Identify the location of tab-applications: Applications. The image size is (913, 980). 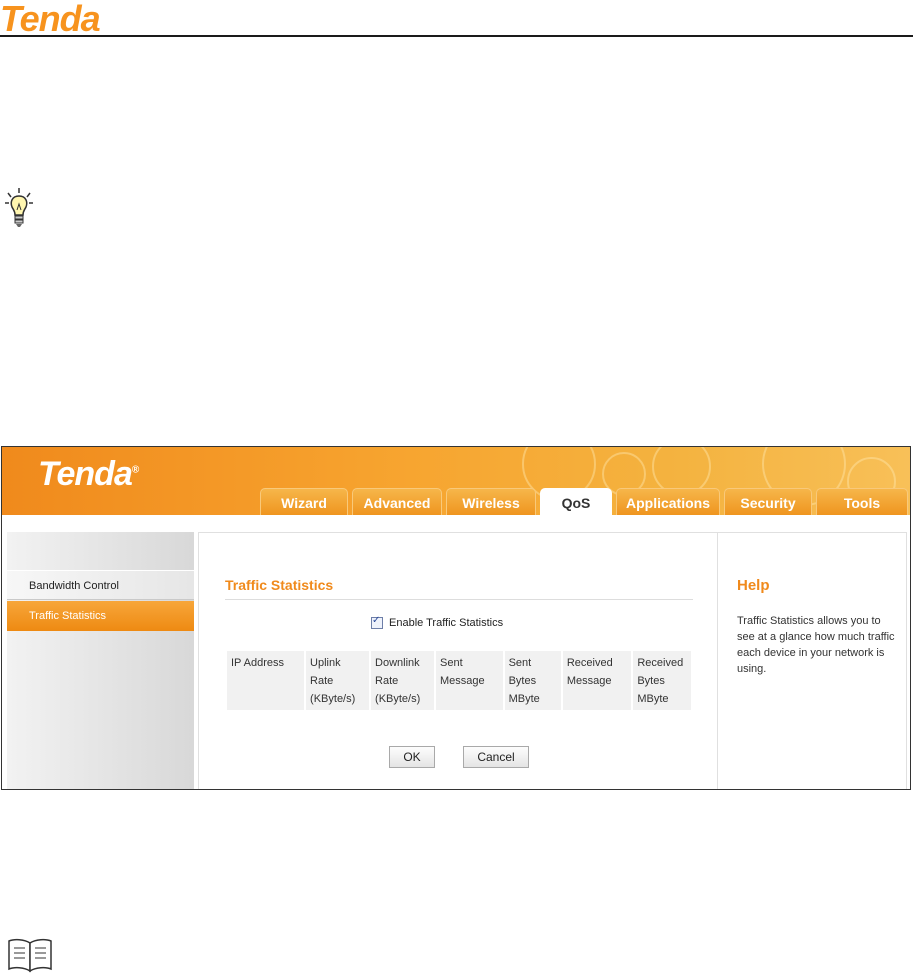
(668, 501).